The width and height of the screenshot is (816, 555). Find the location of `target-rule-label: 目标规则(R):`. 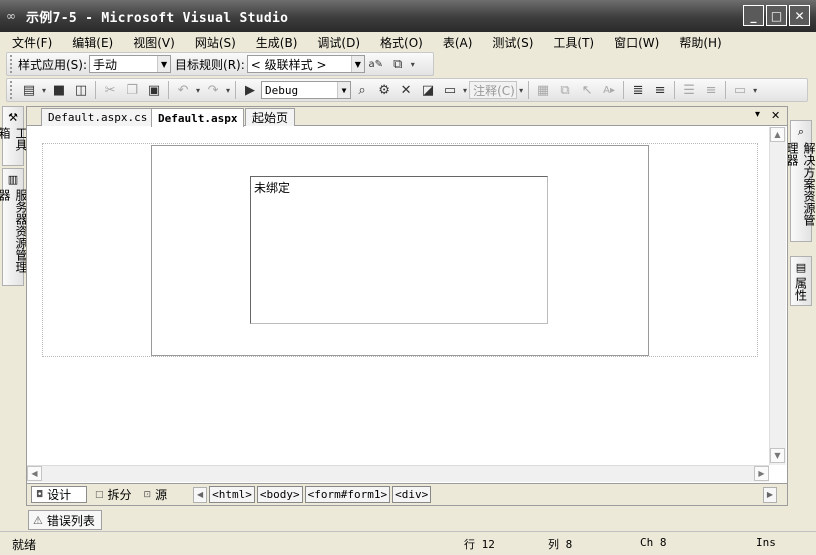

target-rule-label: 目标规则(R): is located at coordinates (210, 64).